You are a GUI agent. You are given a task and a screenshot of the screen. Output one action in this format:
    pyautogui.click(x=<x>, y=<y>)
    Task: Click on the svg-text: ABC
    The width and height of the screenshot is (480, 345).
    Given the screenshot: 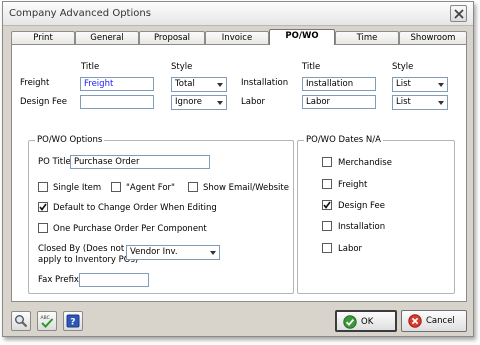 What is the action you would take?
    pyautogui.click(x=45, y=318)
    